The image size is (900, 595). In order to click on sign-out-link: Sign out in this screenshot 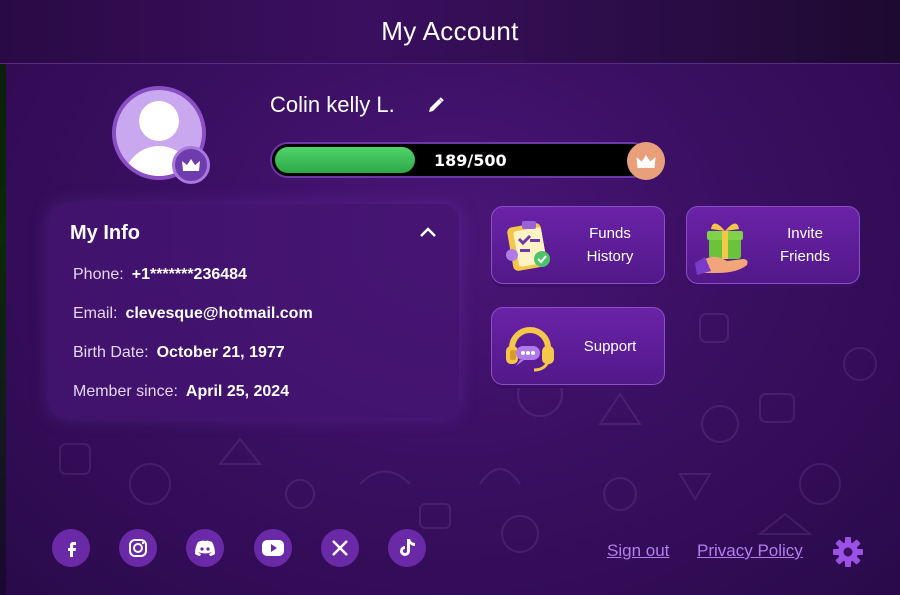, I will do `click(638, 551)`.